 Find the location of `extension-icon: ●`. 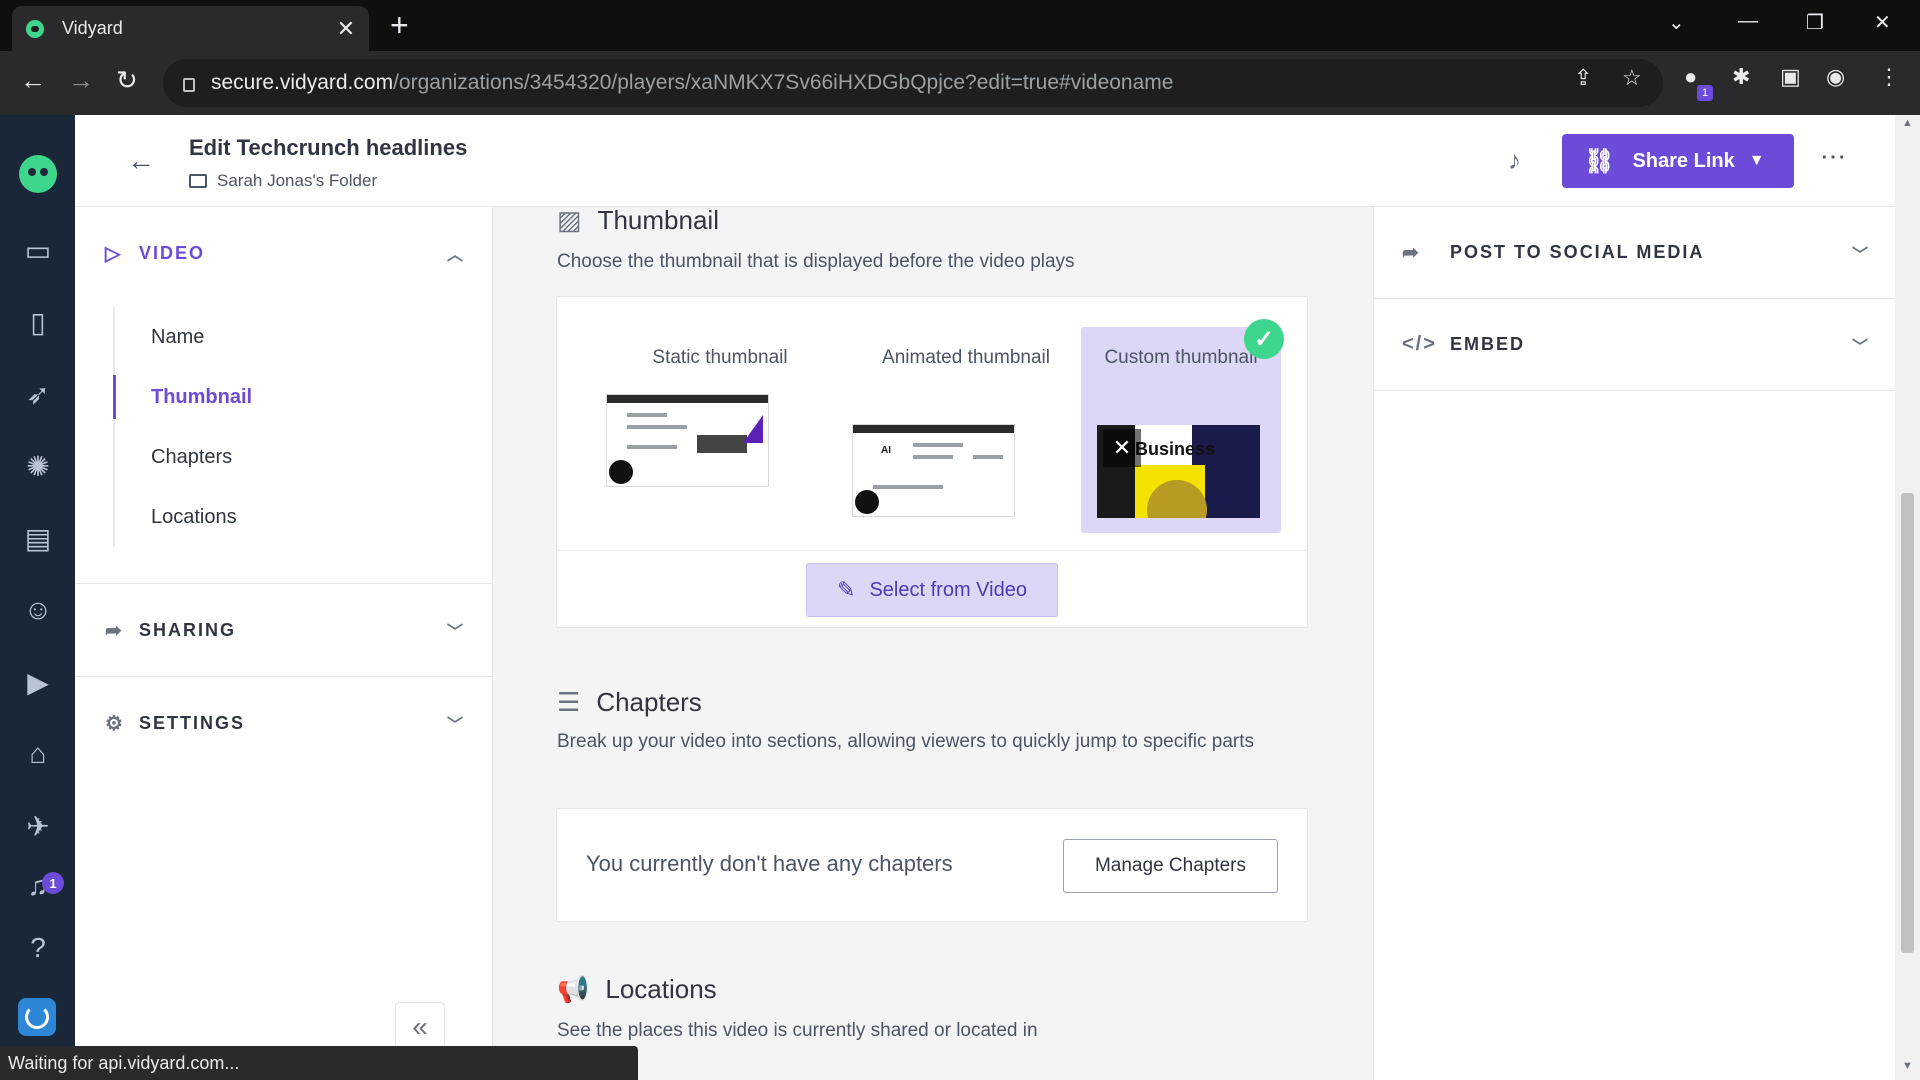

extension-icon: ● is located at coordinates (1690, 77).